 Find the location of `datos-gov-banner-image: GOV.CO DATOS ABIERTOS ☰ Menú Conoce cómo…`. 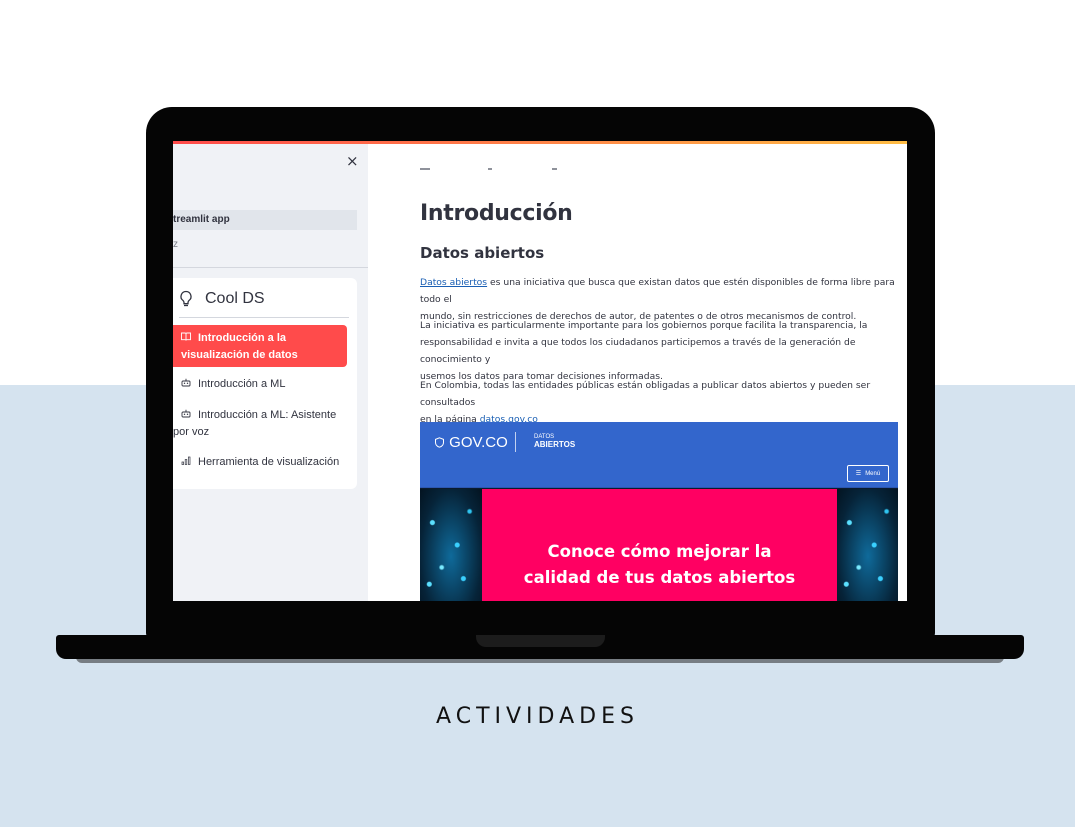

datos-gov-banner-image: GOV.CO DATOS ABIERTOS ☰ Menú Conoce cómo… is located at coordinates (659, 511).